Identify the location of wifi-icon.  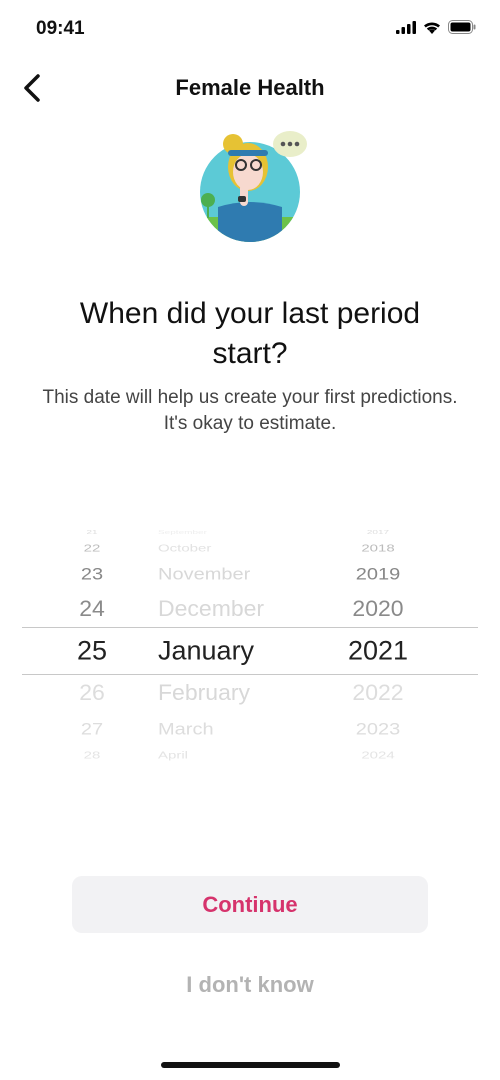
(432, 27).